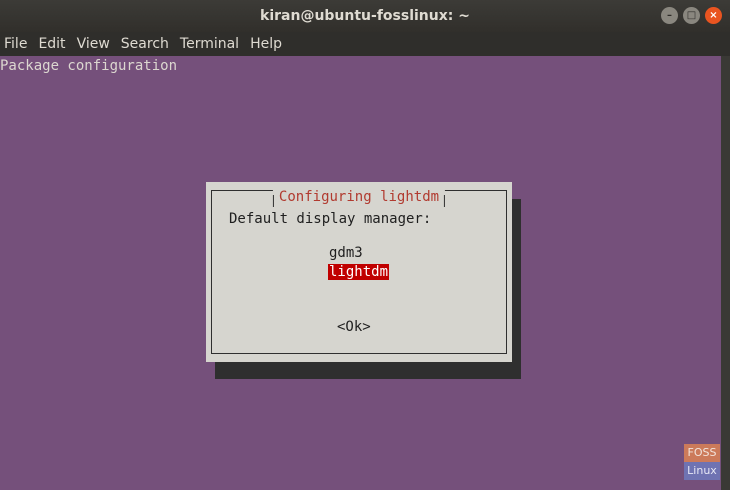 The image size is (730, 490). Describe the element at coordinates (702, 453) in the screenshot. I see `watermark-foss: FOSS` at that location.